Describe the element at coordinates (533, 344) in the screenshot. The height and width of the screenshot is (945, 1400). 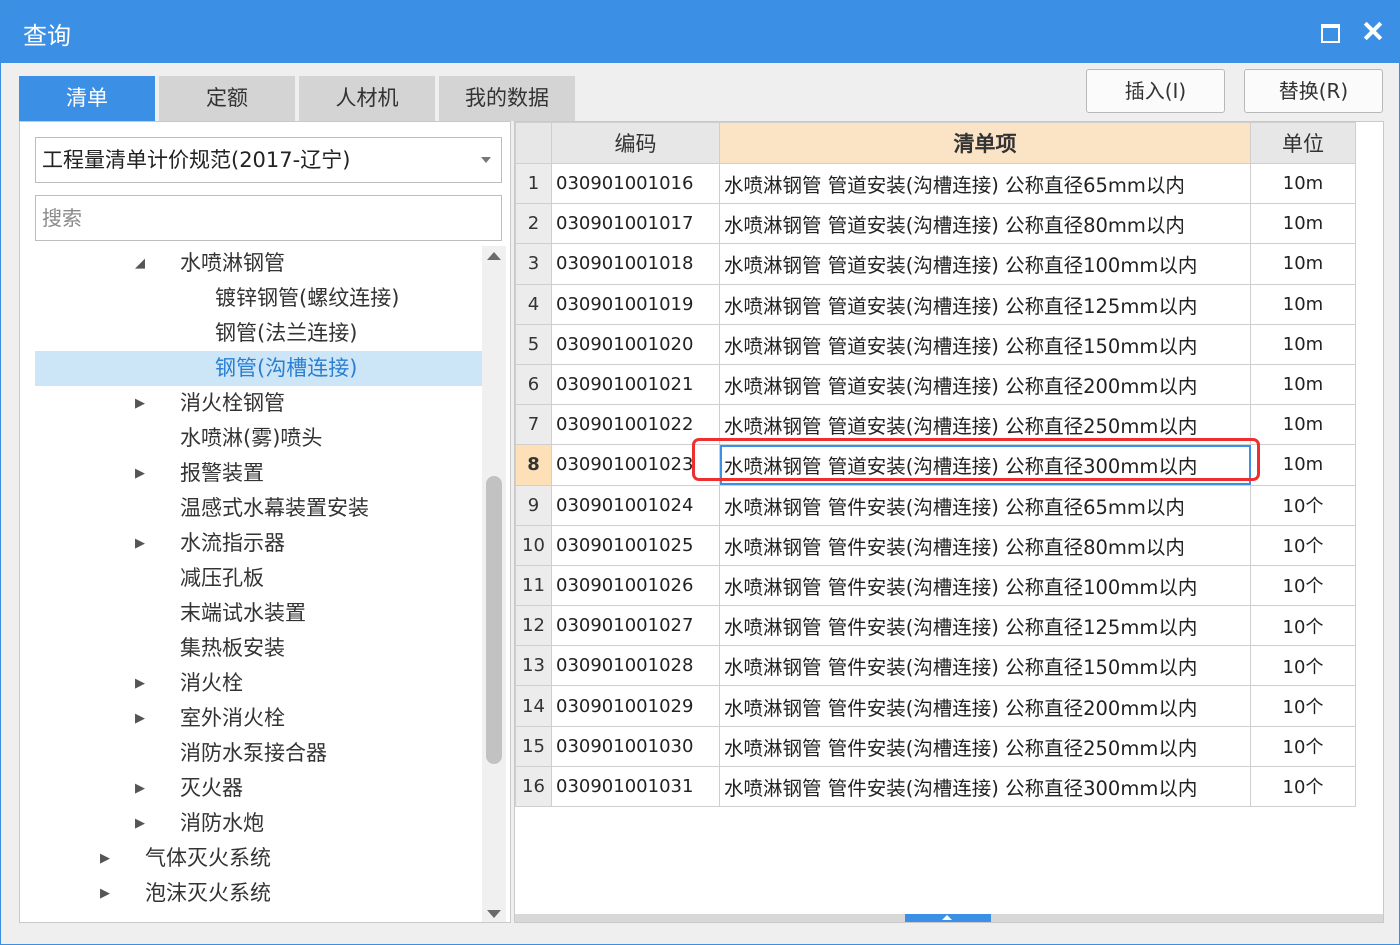
I see `row-number: 5` at that location.